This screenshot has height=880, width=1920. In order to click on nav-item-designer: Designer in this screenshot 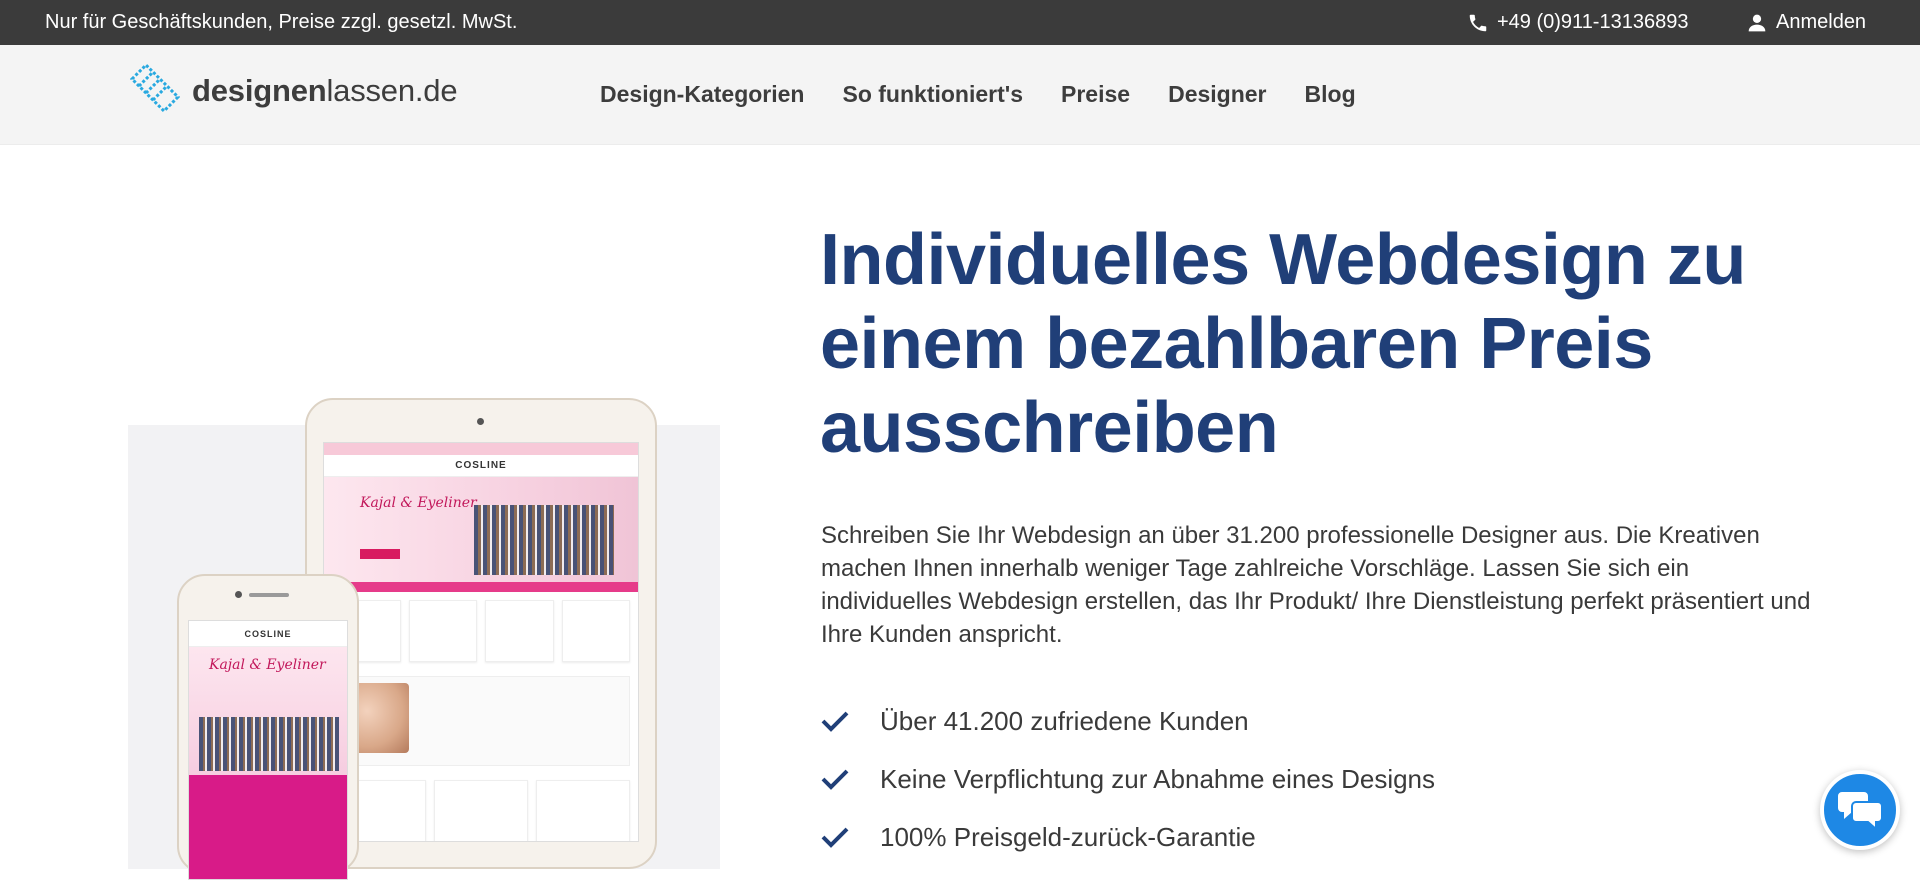, I will do `click(1217, 94)`.